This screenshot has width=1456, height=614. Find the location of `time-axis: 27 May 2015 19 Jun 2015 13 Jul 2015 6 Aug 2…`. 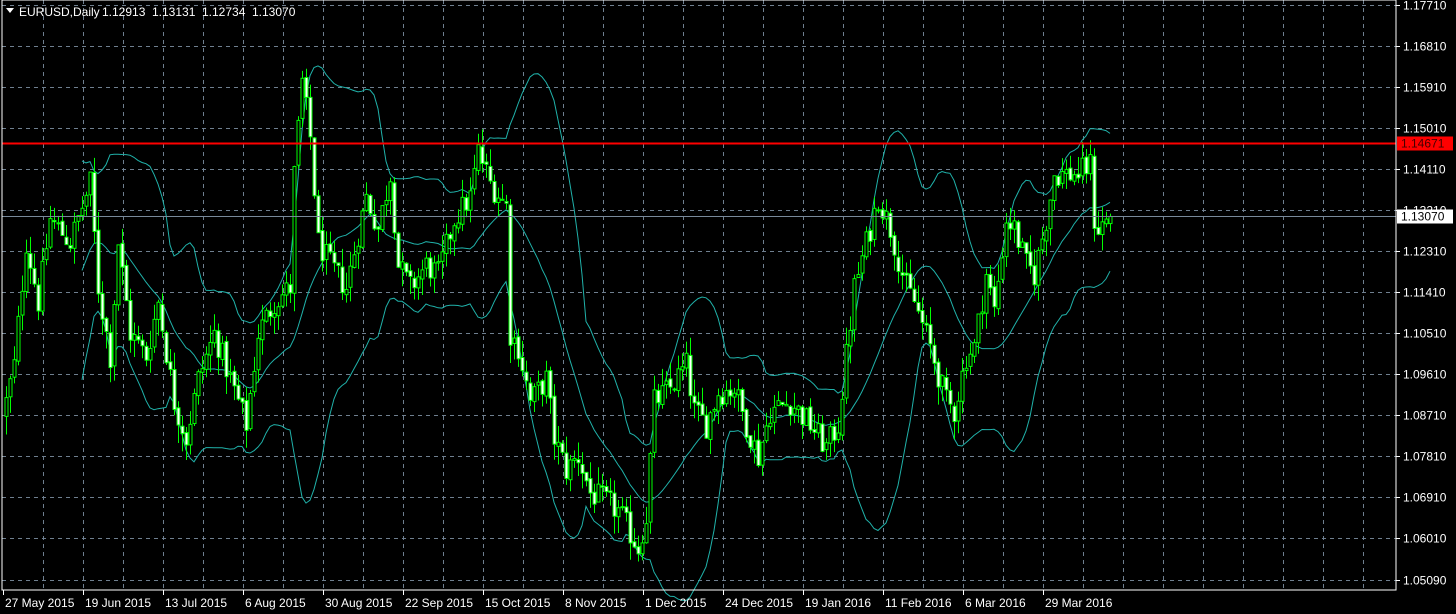

time-axis: 27 May 2015 19 Jun 2015 13 Jul 2015 6 Aug 2… is located at coordinates (558, 600).